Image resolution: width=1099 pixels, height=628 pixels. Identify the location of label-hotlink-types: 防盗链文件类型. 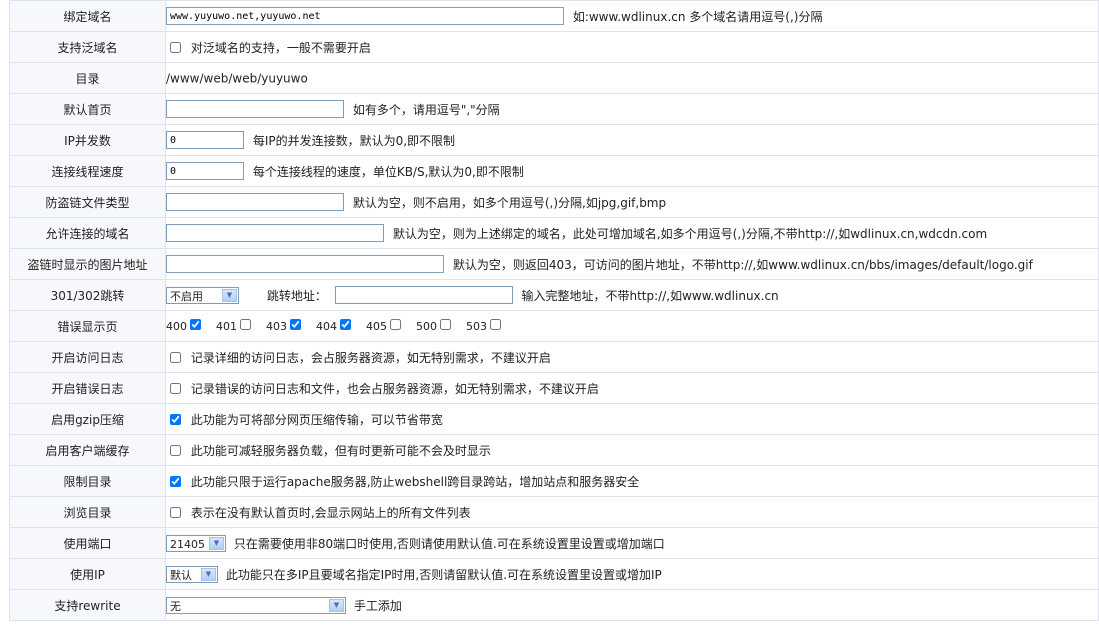
(87, 202).